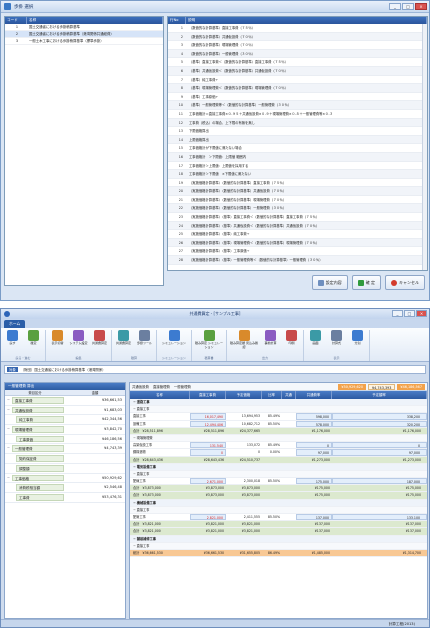 The width and height of the screenshot is (430, 628). I want to click on vertical-scrollbar, so click(424, 147).